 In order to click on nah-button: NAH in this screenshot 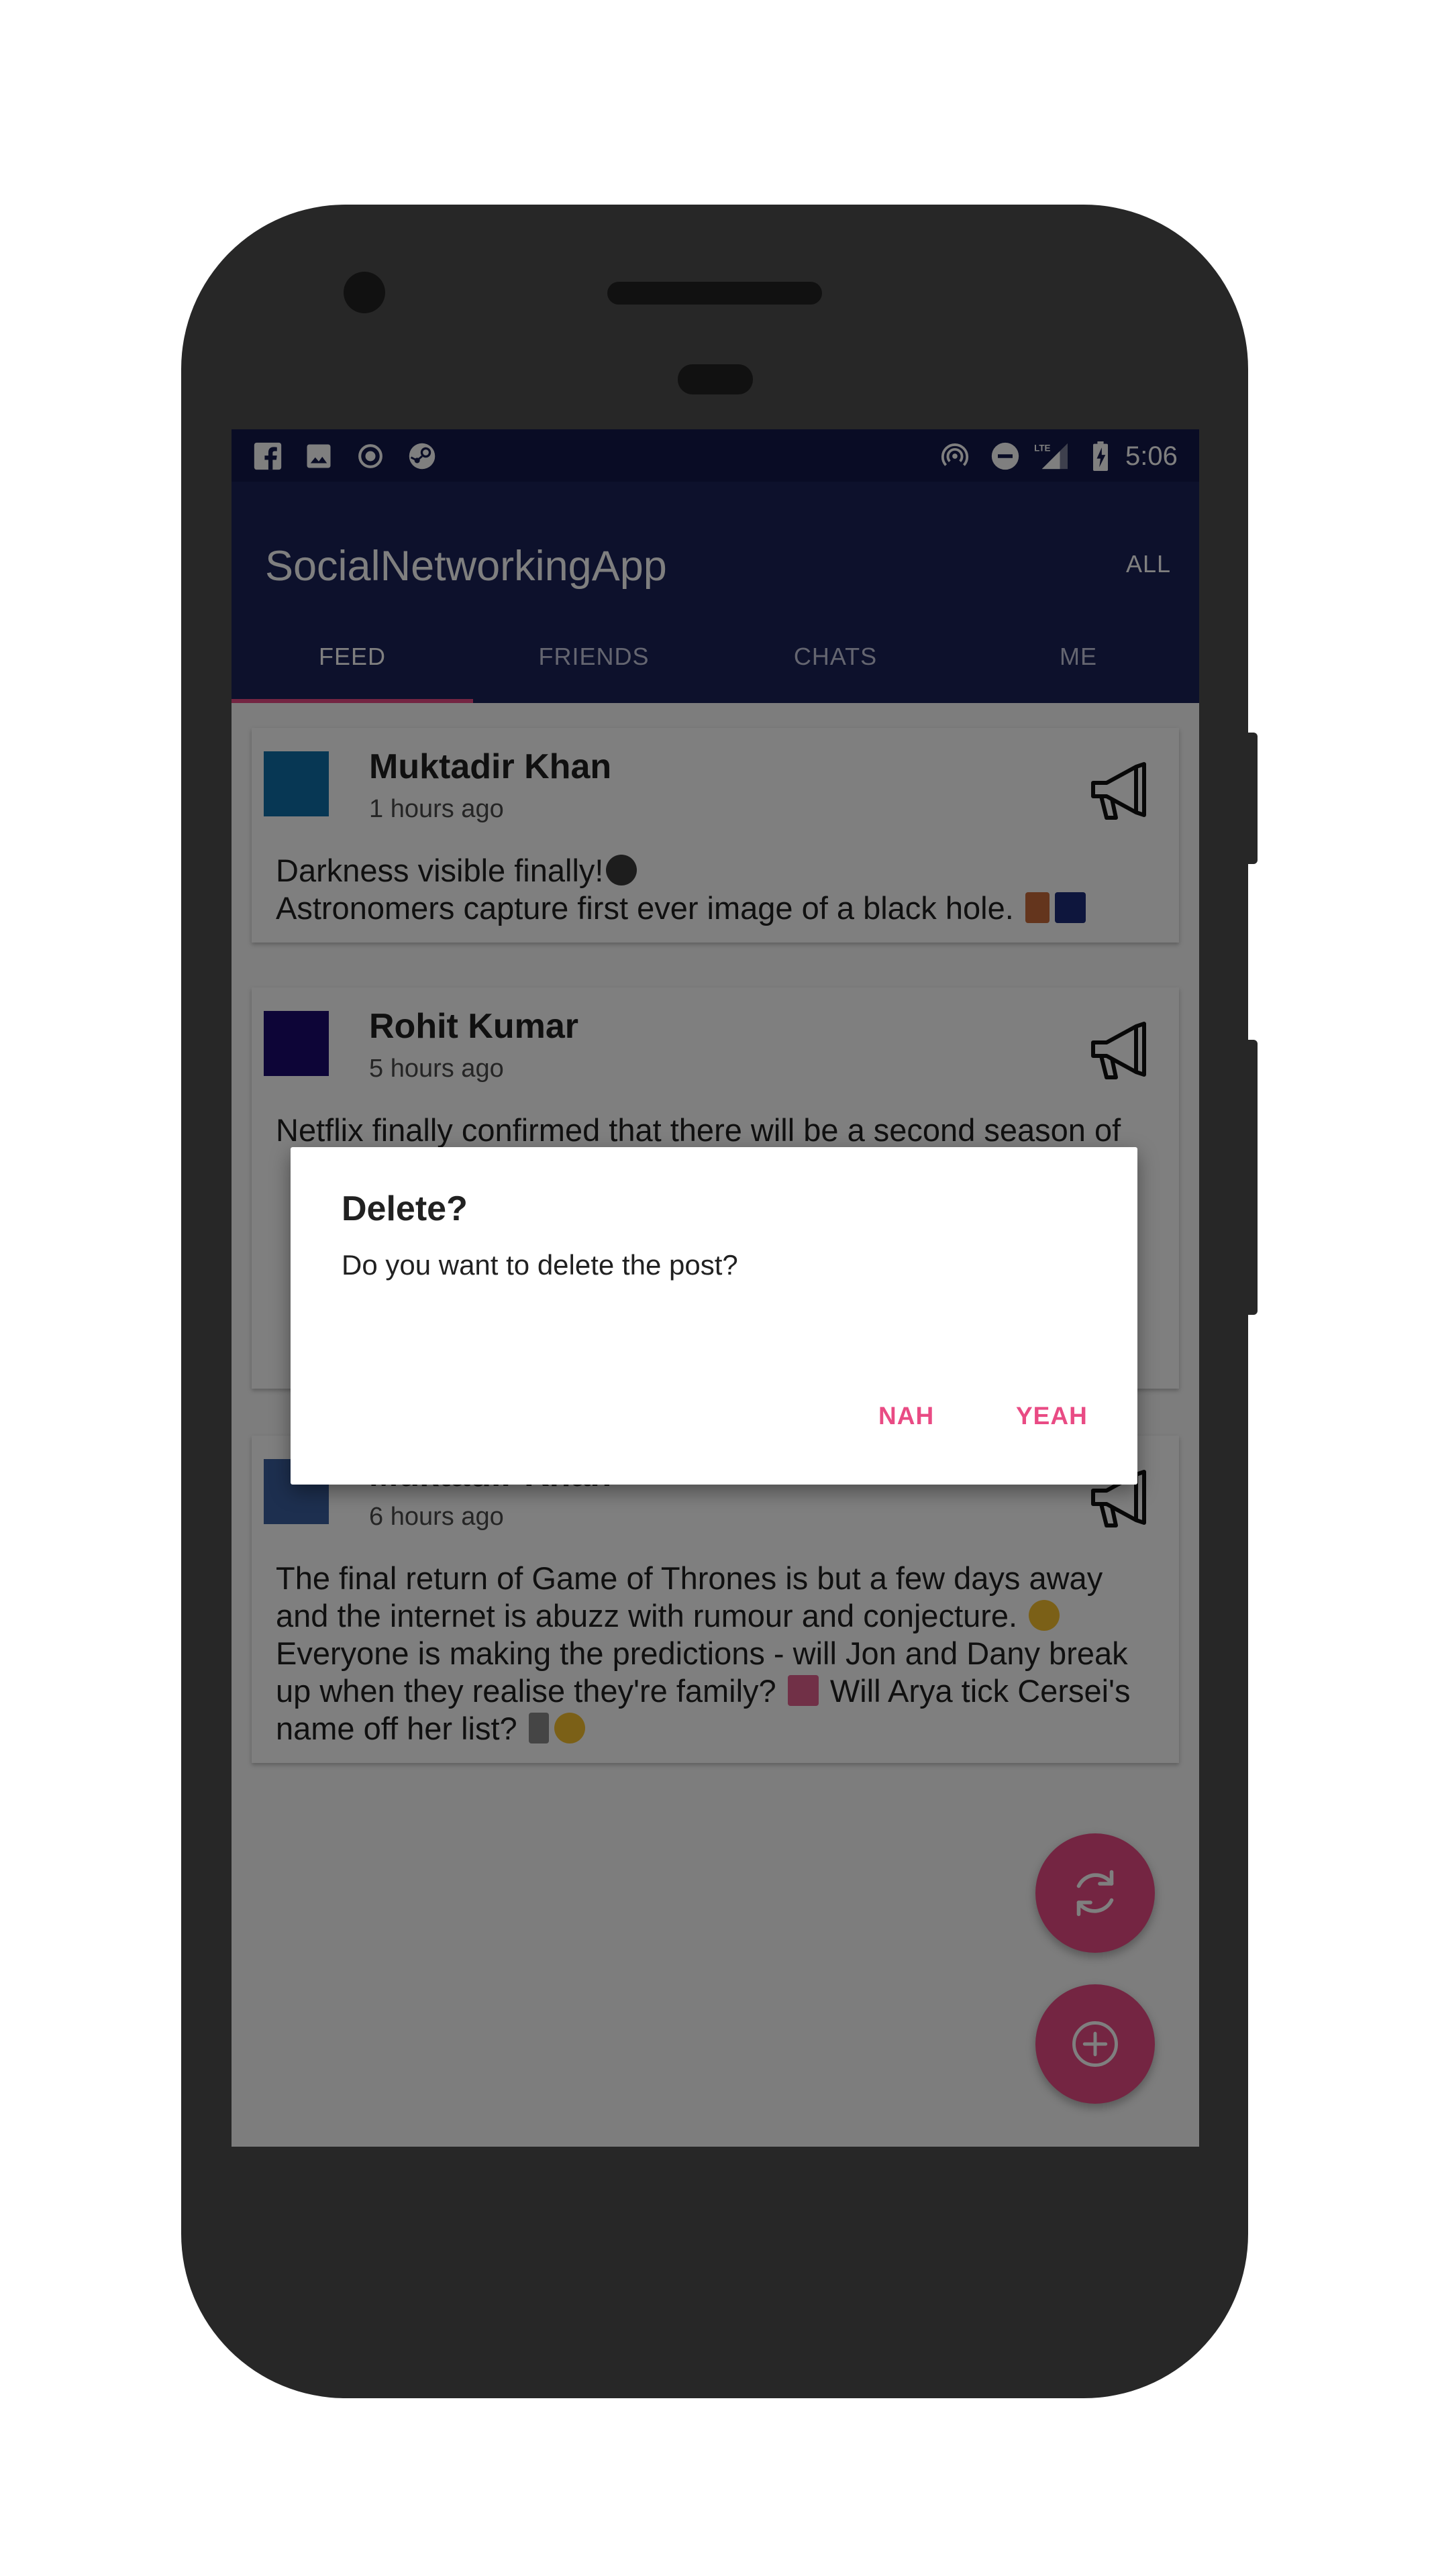, I will do `click(906, 1416)`.